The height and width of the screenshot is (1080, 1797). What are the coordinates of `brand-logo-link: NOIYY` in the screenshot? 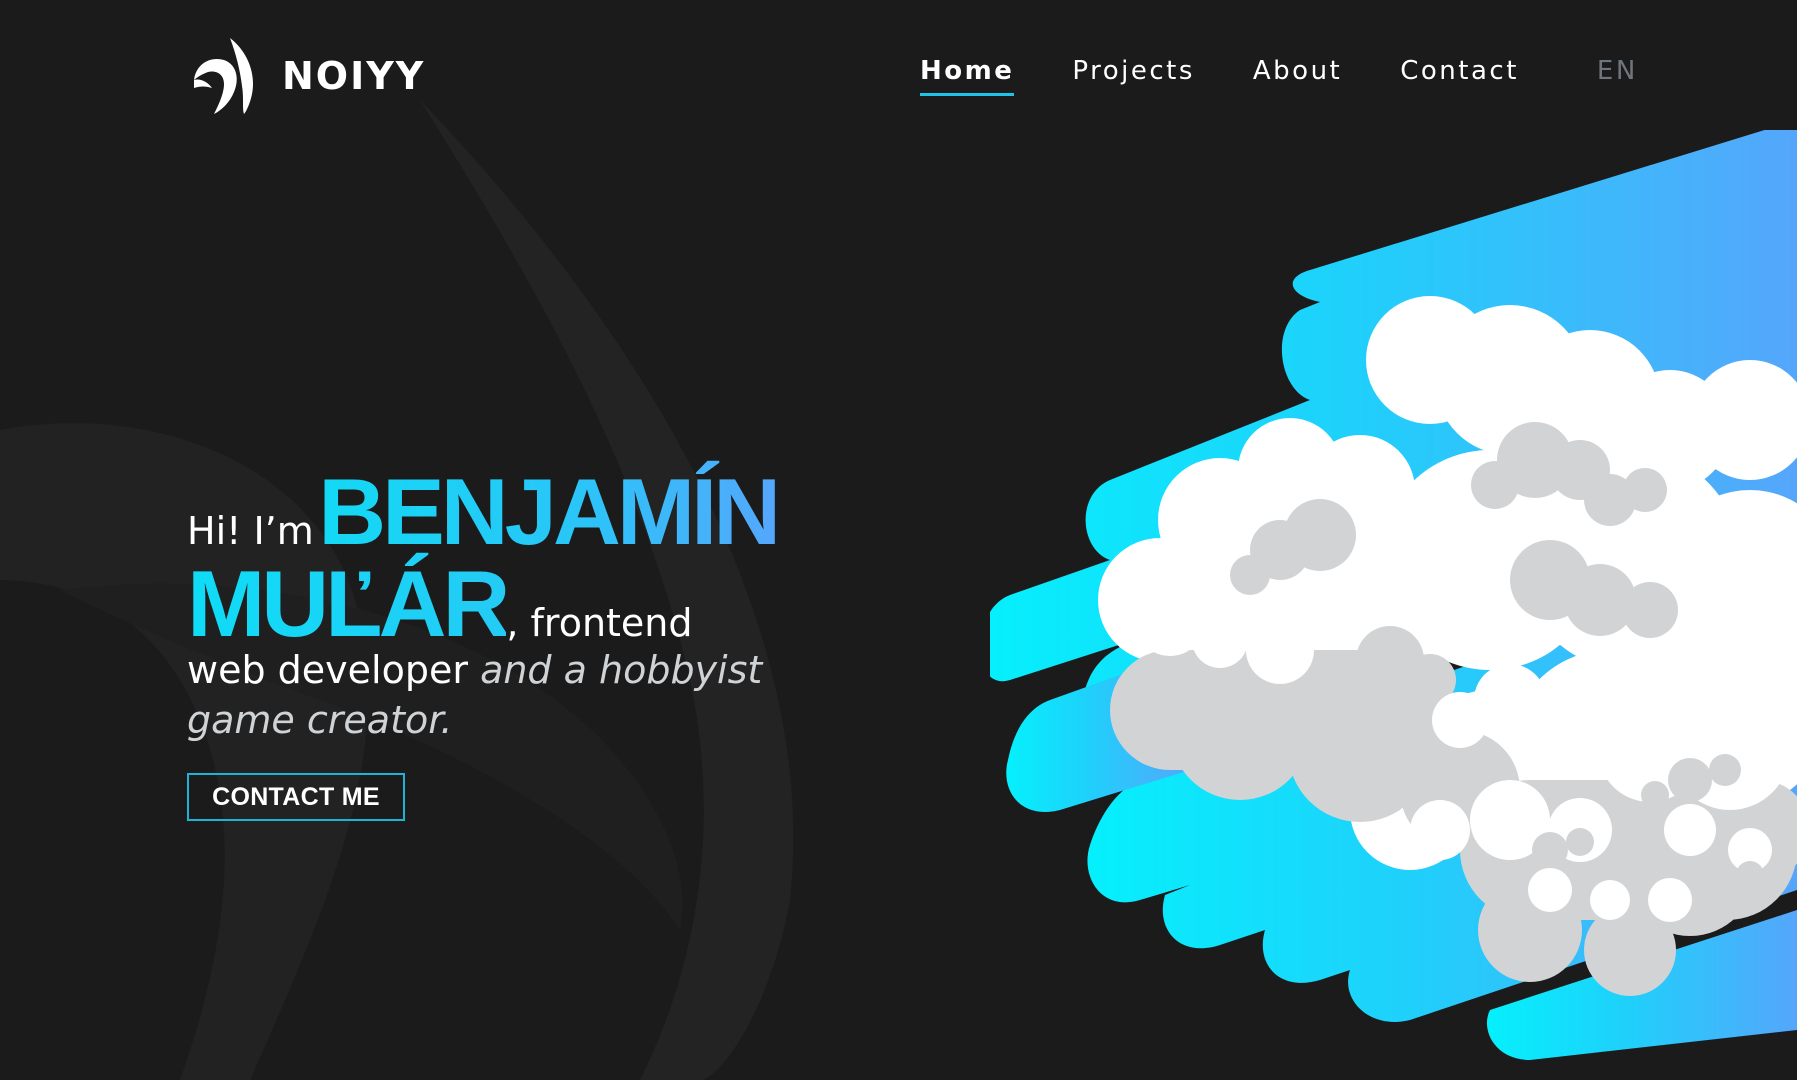 It's located at (307, 76).